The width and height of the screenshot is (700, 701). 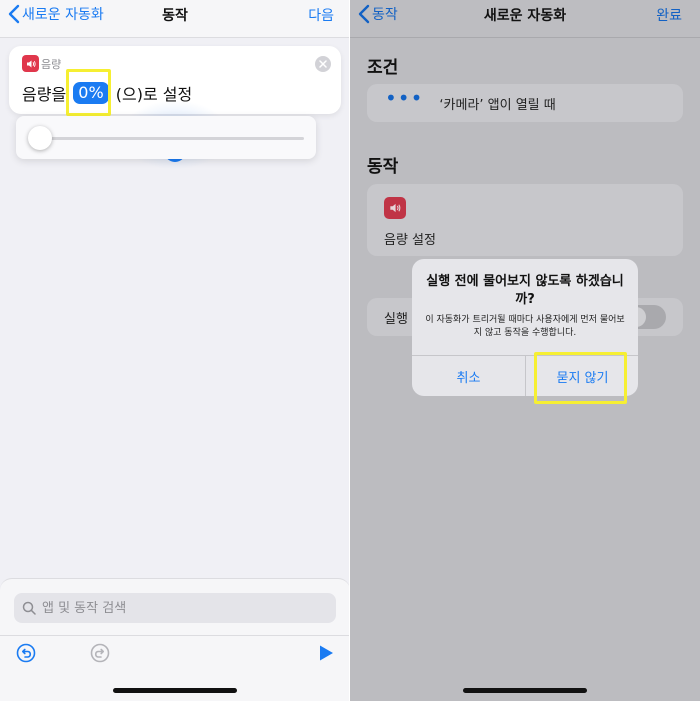 I want to click on condition-row: ••• ‘카메라’ 앱이 열릴 때, so click(x=525, y=103).